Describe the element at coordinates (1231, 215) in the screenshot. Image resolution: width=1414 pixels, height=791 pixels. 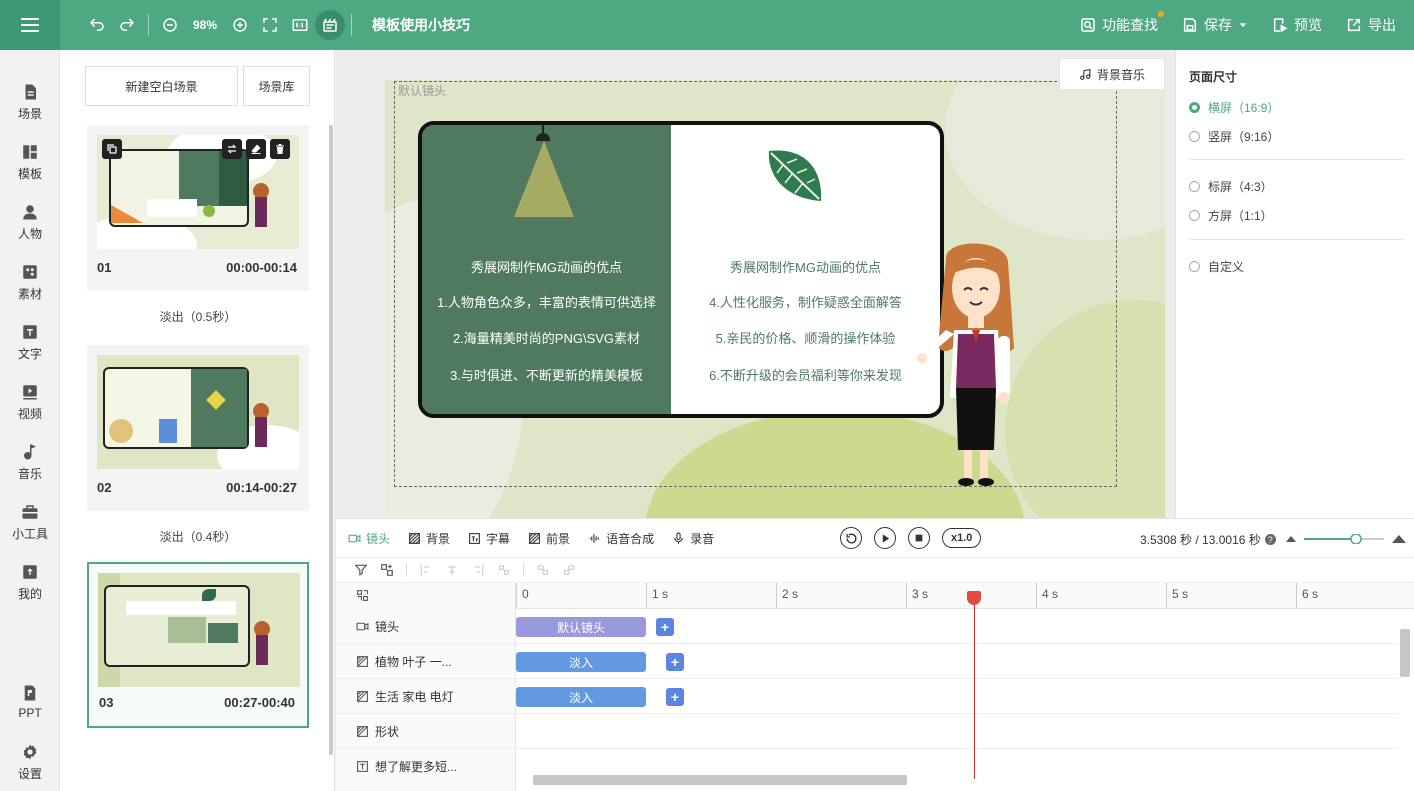
I see `page-size-option-1-1: 方屏（1:1）` at that location.